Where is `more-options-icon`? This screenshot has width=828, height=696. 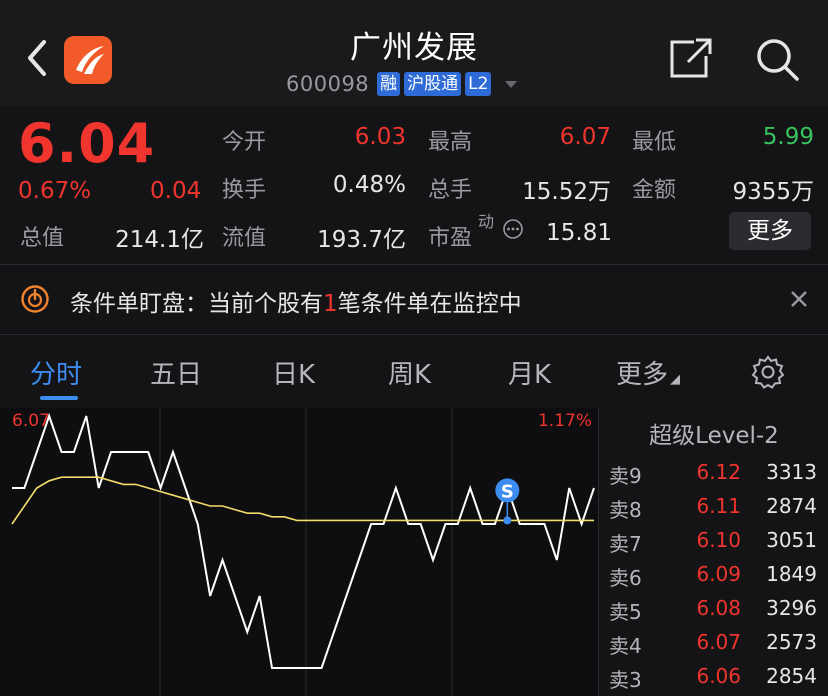 more-options-icon is located at coordinates (513, 229).